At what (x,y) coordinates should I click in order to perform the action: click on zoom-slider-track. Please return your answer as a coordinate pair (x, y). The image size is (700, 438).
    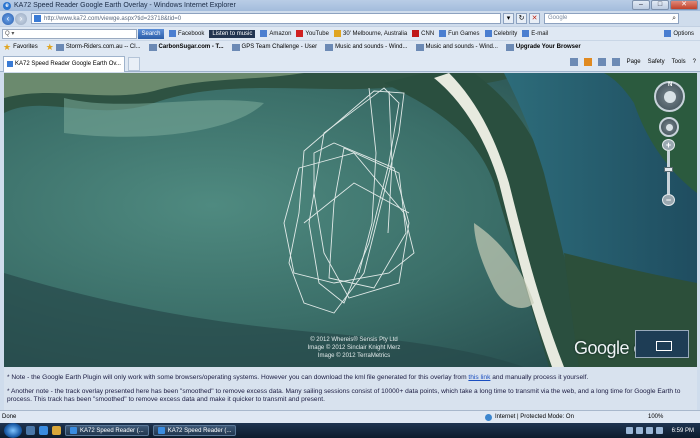
    Looking at the image, I should click on (668, 173).